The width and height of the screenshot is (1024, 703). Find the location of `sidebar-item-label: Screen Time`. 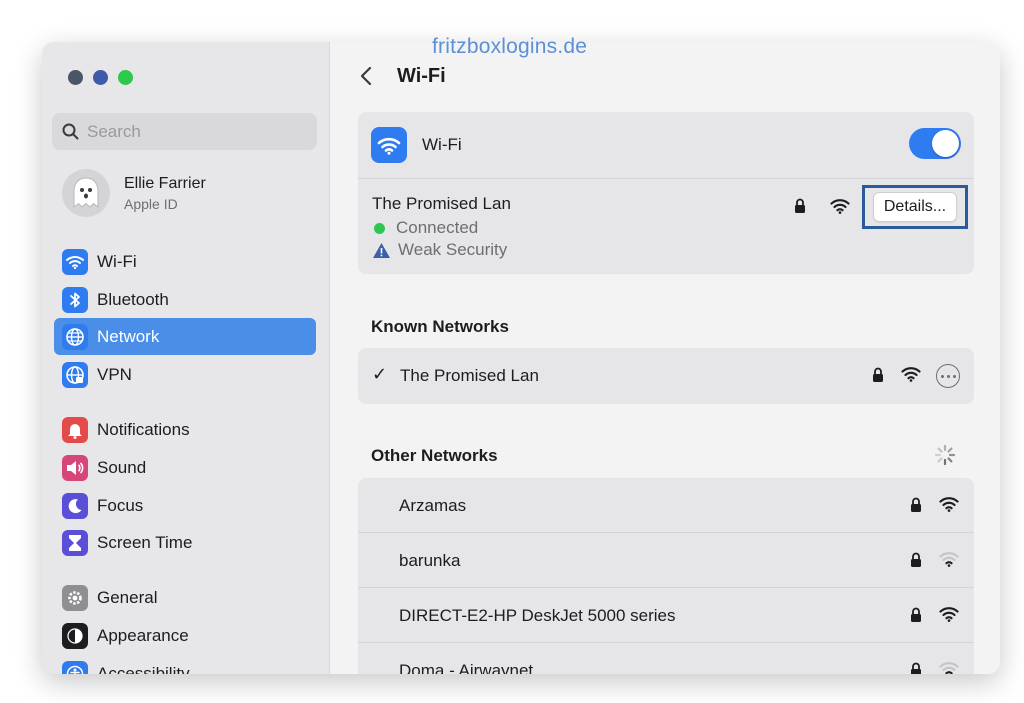

sidebar-item-label: Screen Time is located at coordinates (145, 542).